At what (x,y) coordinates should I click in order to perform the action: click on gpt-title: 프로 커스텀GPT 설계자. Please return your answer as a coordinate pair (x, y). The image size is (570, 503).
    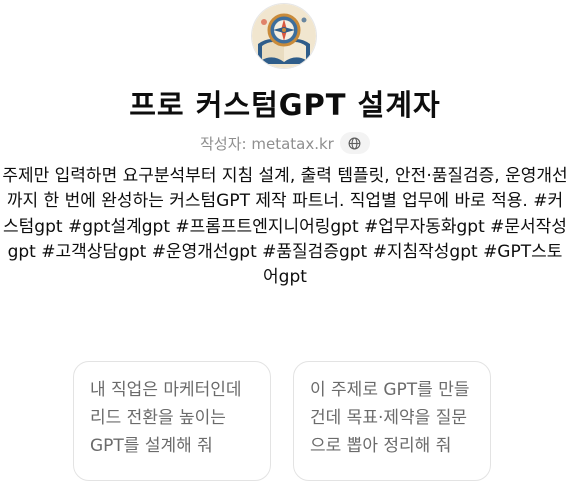
    Looking at the image, I should click on (285, 105).